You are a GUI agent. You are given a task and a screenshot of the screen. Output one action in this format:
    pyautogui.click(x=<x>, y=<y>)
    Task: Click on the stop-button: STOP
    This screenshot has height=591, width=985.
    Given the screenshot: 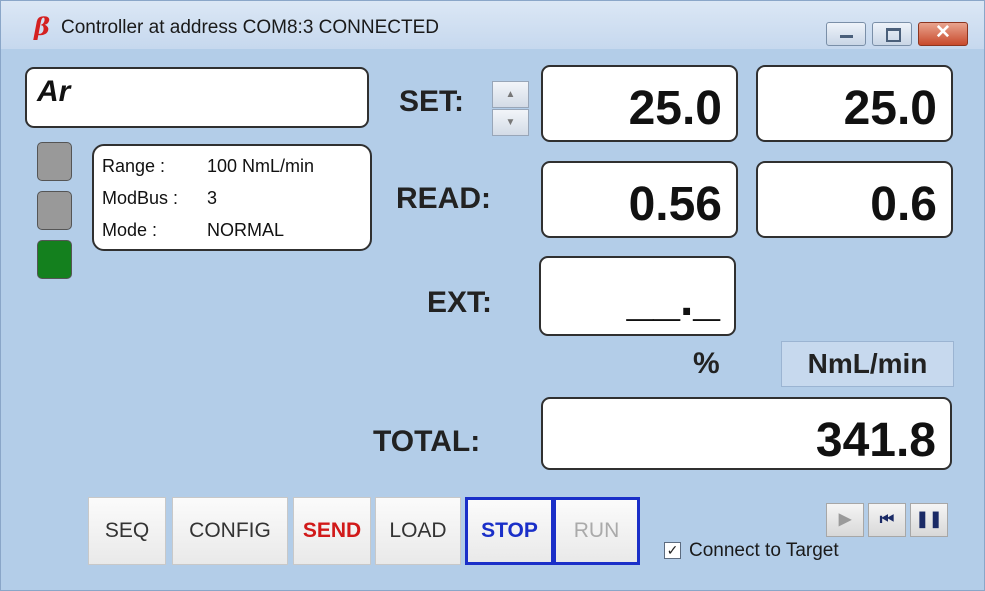 What is the action you would take?
    pyautogui.click(x=509, y=531)
    